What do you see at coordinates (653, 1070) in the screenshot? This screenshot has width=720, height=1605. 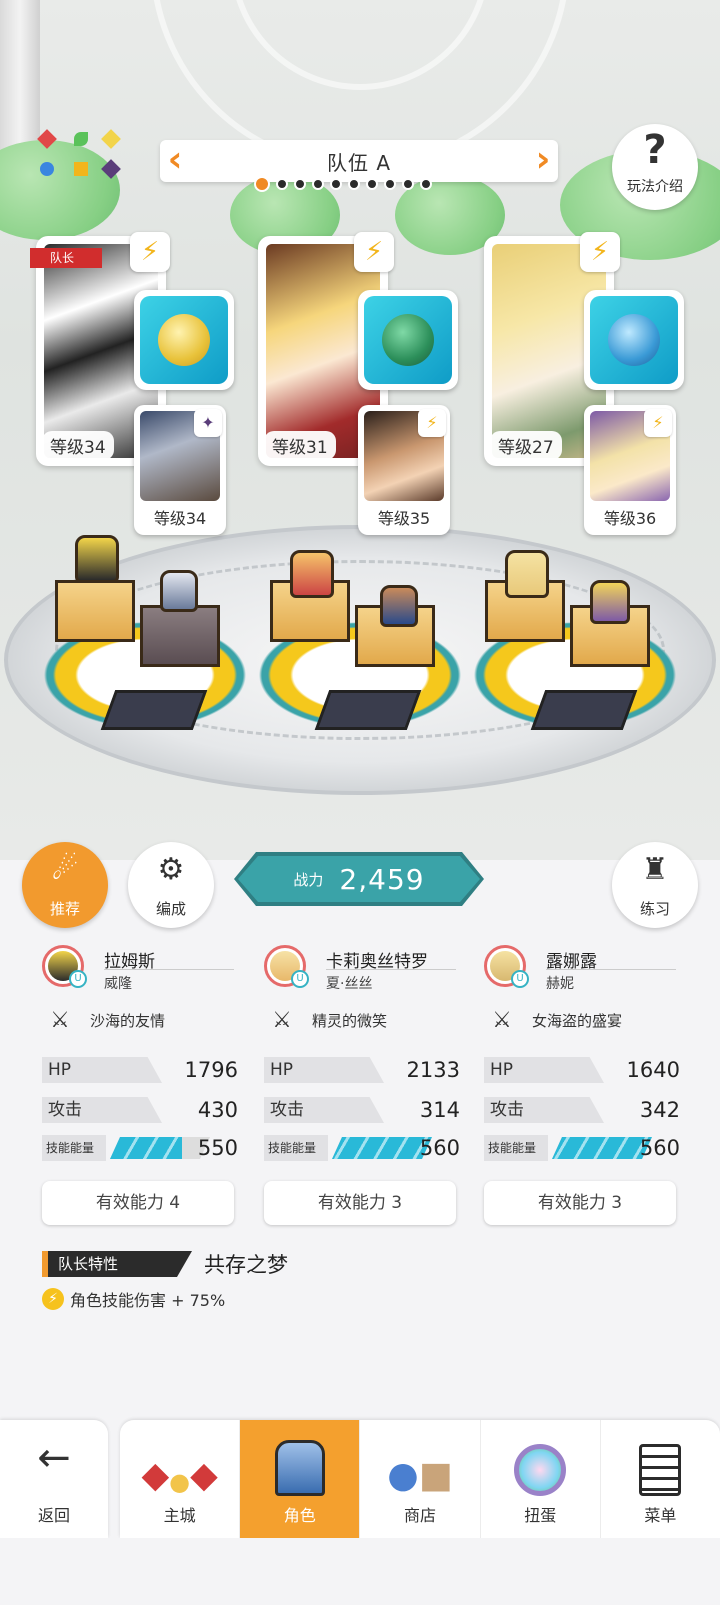 I see `hp-value: 1640` at bounding box center [653, 1070].